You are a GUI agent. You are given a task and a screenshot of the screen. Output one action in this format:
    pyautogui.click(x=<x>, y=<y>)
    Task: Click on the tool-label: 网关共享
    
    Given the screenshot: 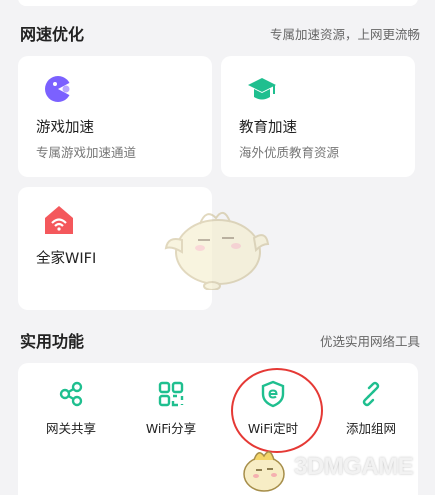 What is the action you would take?
    pyautogui.click(x=70, y=428)
    